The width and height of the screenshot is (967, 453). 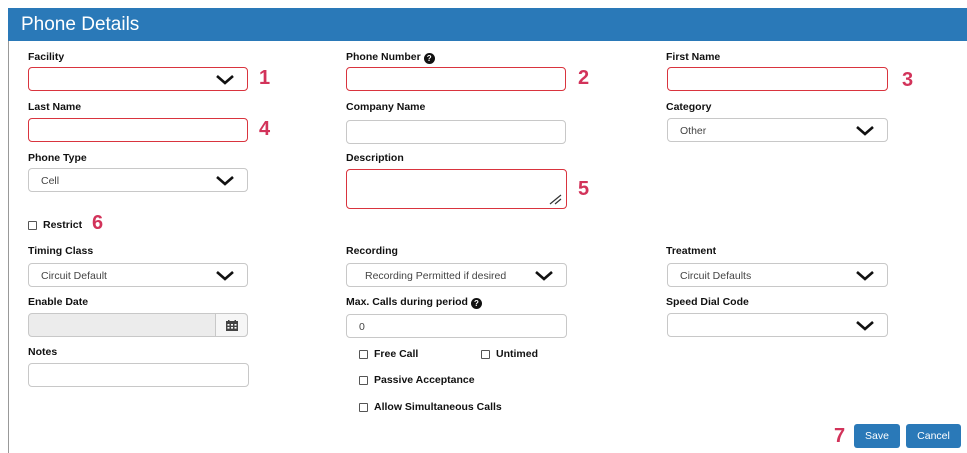 I want to click on facility-label: Facility, so click(x=46, y=57).